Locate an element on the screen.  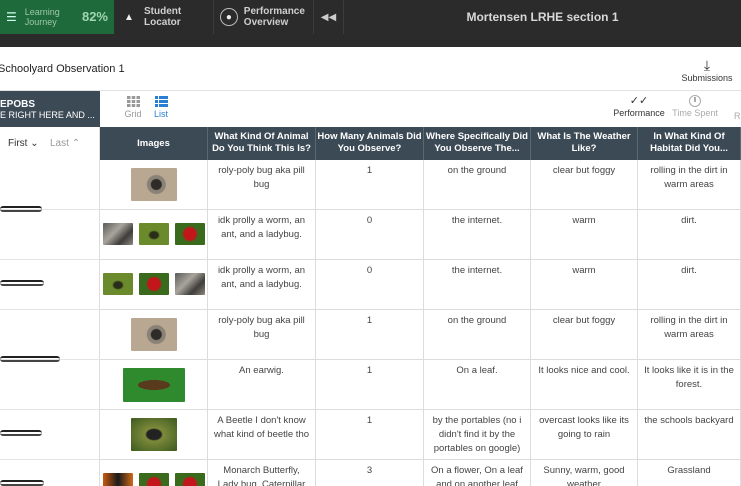
student-locator-tab: ▲ Student Locator is located at coordinates (164, 17).